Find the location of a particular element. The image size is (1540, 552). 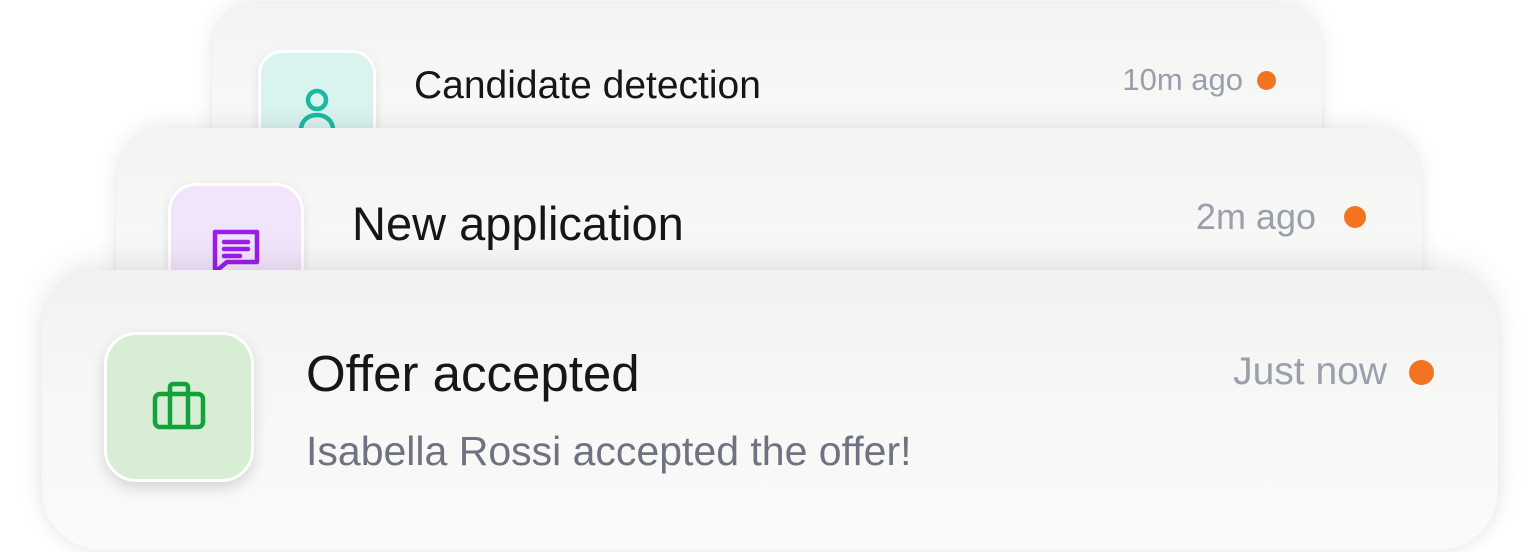

notification-meta: 10m ago is located at coordinates (1199, 80).